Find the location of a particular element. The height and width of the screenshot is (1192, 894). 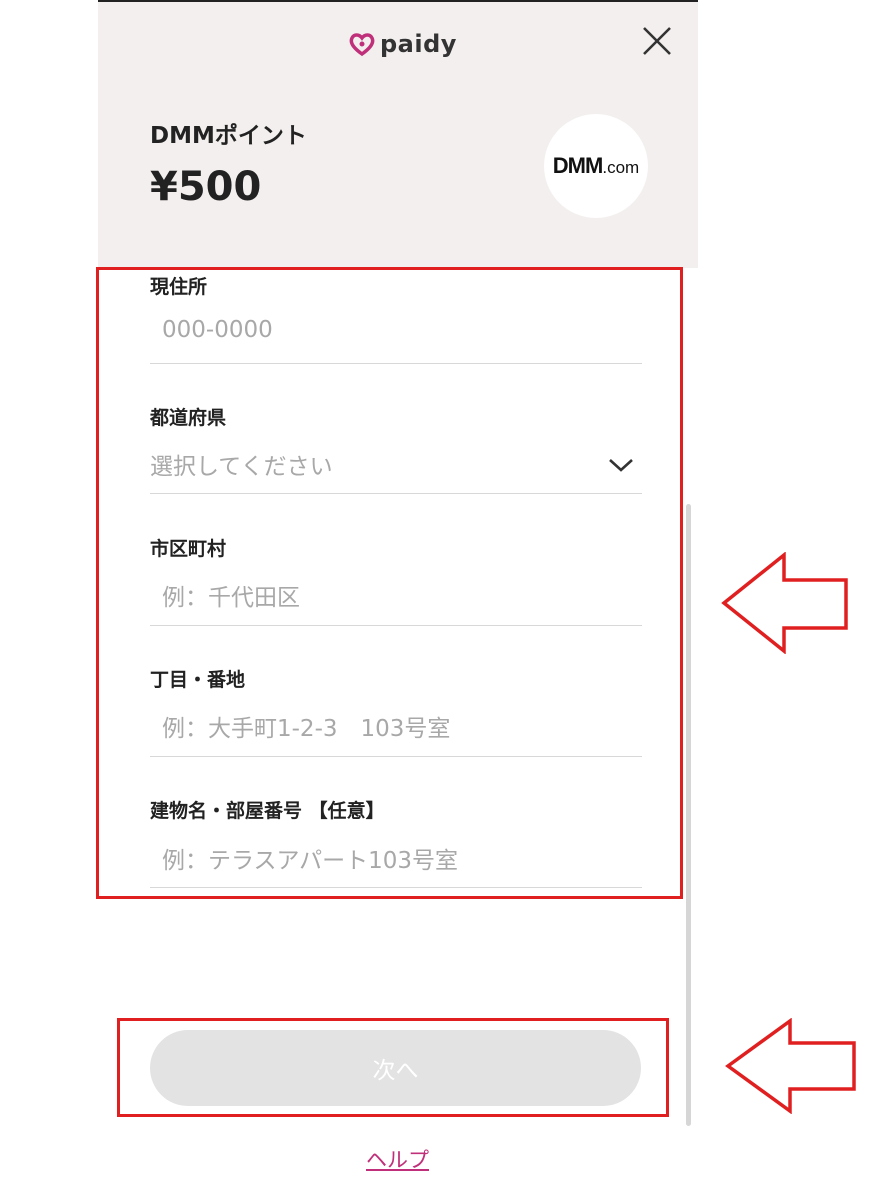

merchant-logo: DMM.com is located at coordinates (596, 166).